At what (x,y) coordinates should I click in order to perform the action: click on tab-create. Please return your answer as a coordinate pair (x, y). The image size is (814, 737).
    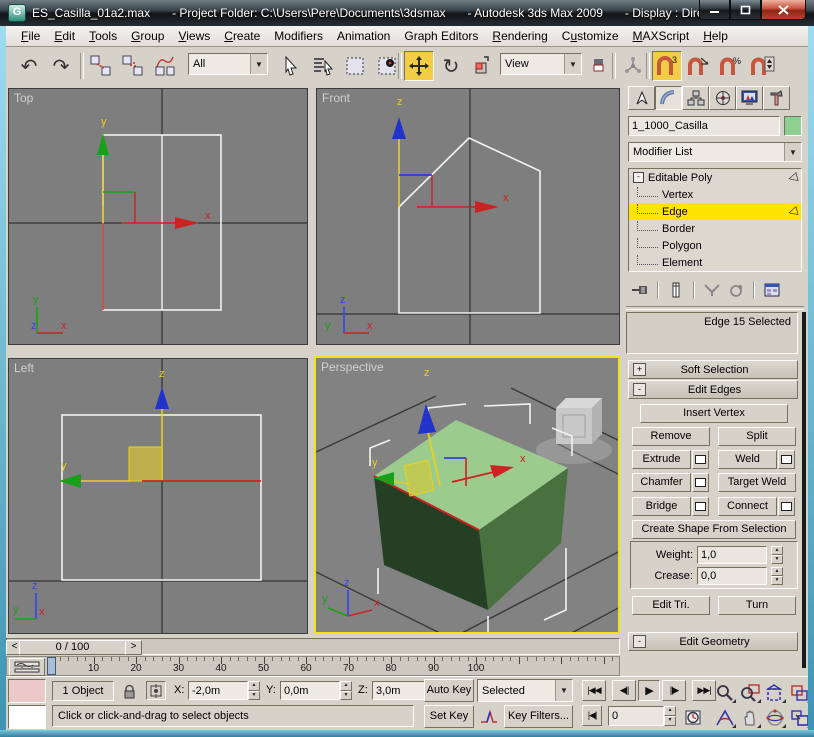
    Looking at the image, I should click on (641, 98).